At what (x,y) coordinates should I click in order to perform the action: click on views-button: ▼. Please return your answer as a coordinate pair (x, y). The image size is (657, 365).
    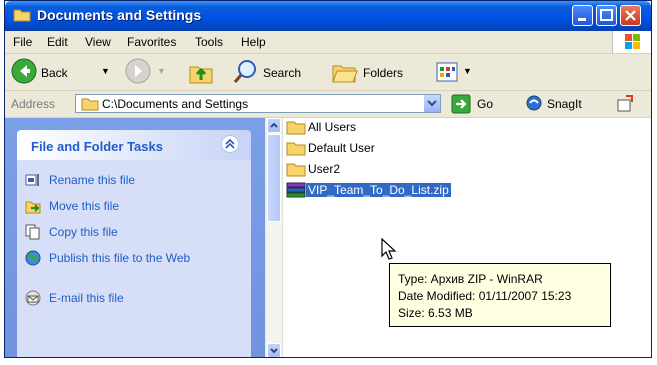
    Looking at the image, I should click on (455, 72).